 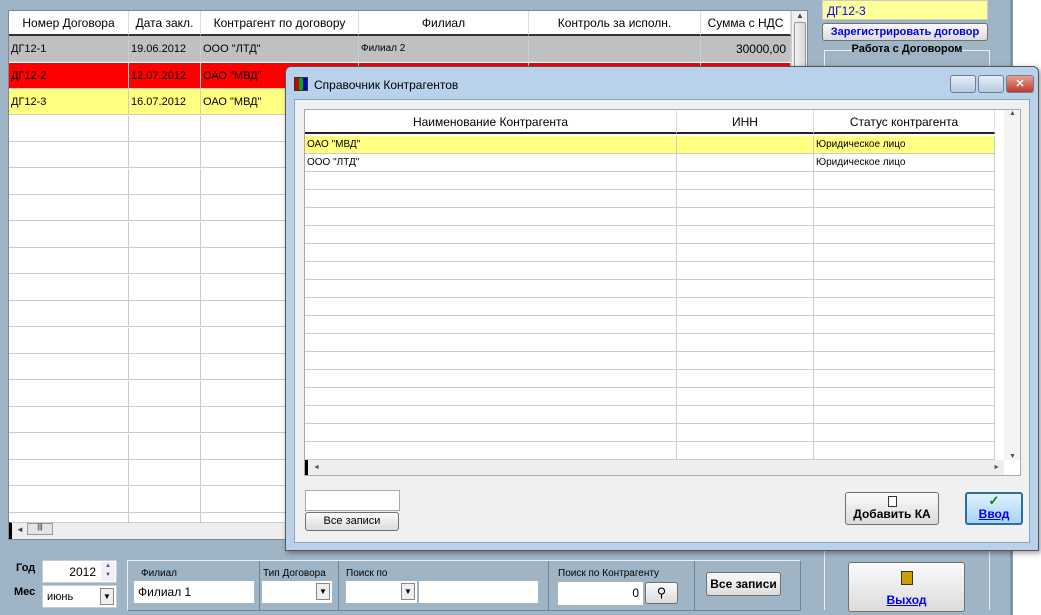 What do you see at coordinates (892, 508) in the screenshot?
I see `add-counterparty-button: Добавить КА` at bounding box center [892, 508].